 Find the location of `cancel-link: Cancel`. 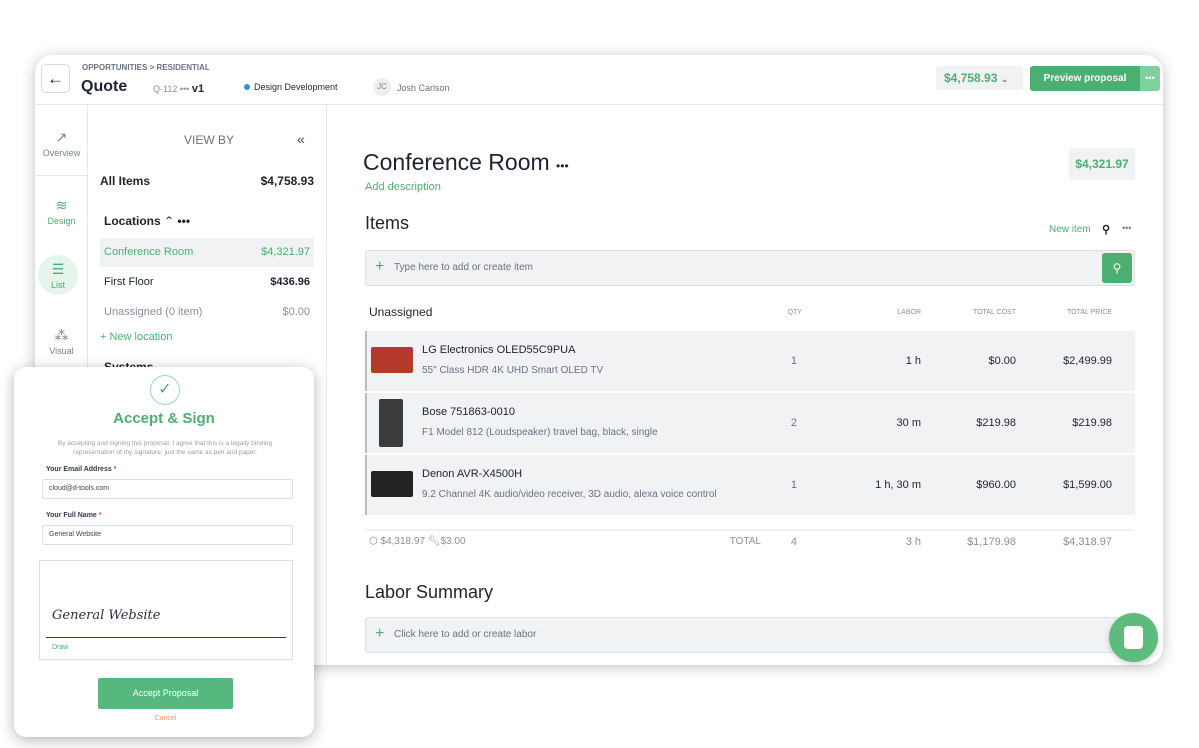

cancel-link: Cancel is located at coordinates (165, 718).